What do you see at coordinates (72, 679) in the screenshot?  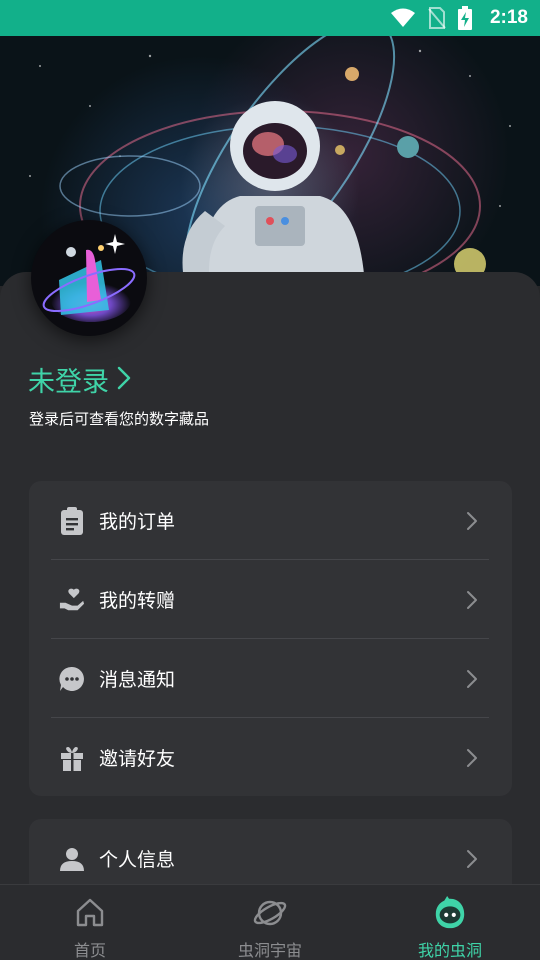 I see `chat-bubble-icon` at bounding box center [72, 679].